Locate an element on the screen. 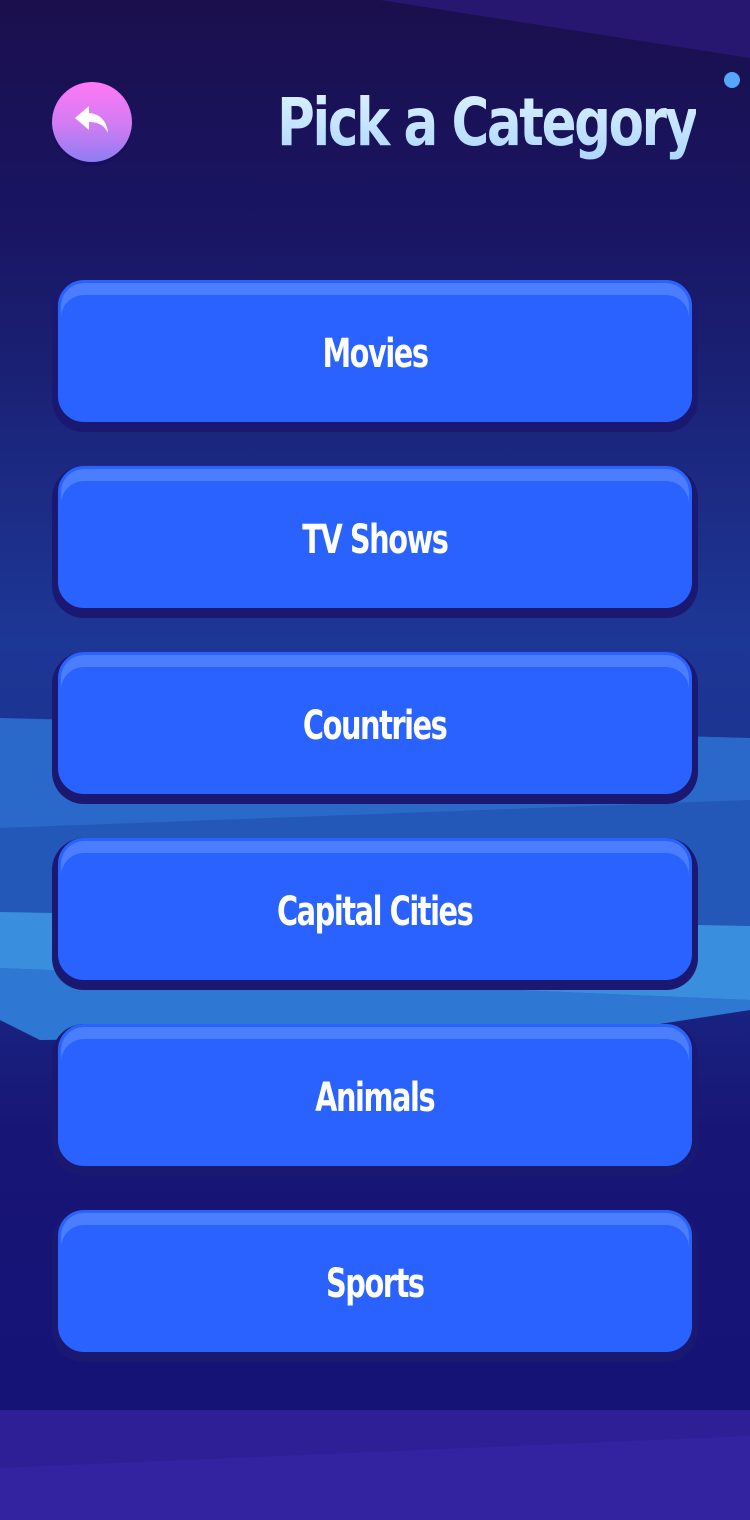  category-button-face: Animals is located at coordinates (375, 1095).